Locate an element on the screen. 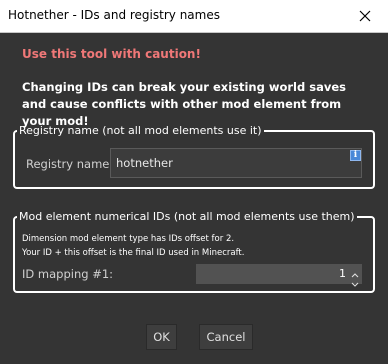 This screenshot has height=364, width=388. ok-button: OK is located at coordinates (161, 337).